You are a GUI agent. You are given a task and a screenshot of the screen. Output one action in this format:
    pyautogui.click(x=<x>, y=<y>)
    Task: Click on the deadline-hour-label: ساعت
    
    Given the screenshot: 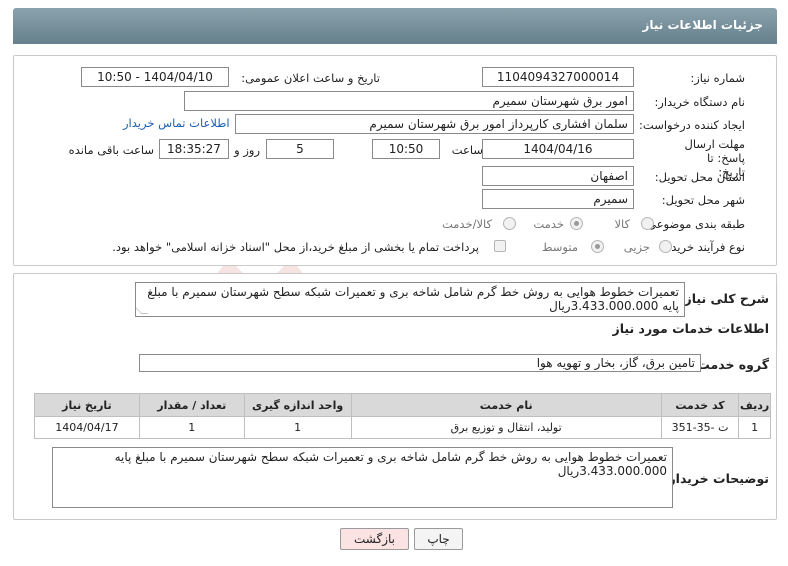 What is the action you would take?
    pyautogui.click(x=467, y=150)
    